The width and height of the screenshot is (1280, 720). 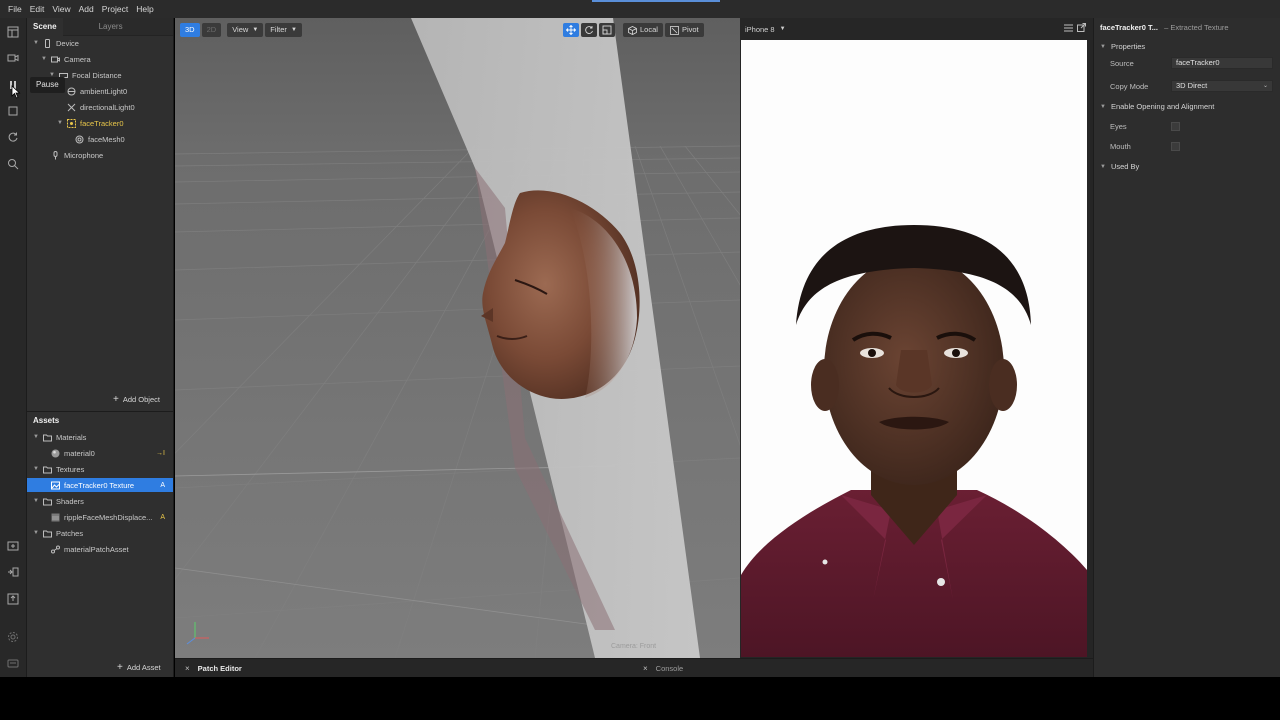 What do you see at coordinates (649, 29) in the screenshot?
I see `local-label: Local` at bounding box center [649, 29].